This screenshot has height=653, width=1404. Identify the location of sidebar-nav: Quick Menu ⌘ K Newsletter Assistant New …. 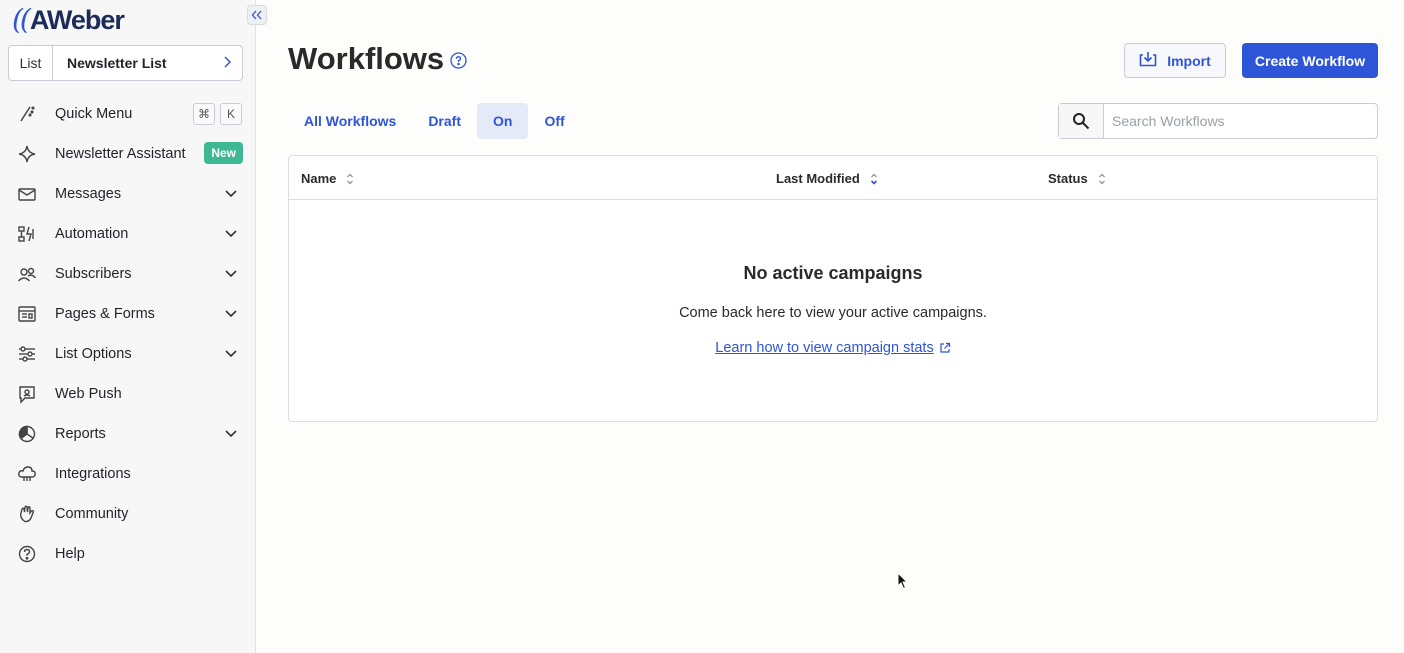
(127, 334).